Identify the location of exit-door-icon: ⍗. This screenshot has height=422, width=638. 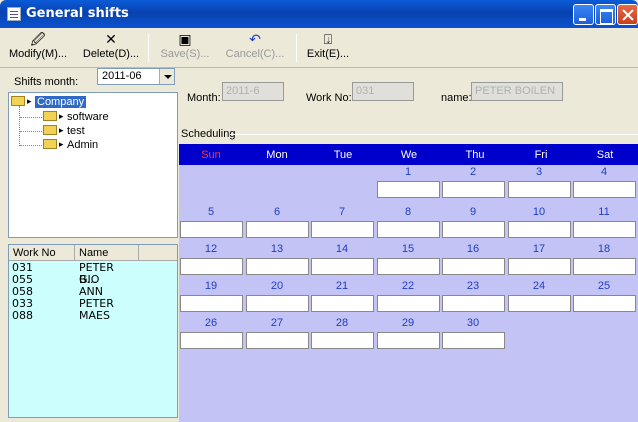
(328, 40).